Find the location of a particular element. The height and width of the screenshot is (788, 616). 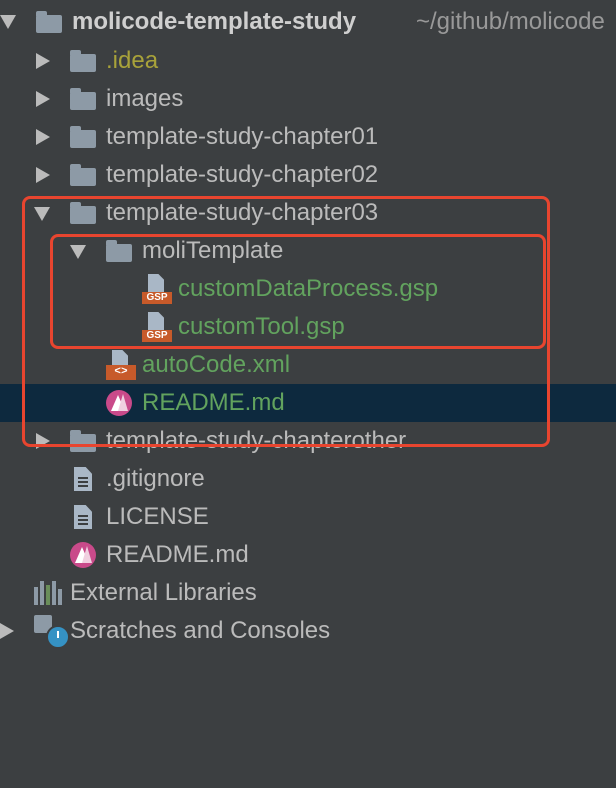

tree-row-gitignore: .gitignore is located at coordinates (308, 479).